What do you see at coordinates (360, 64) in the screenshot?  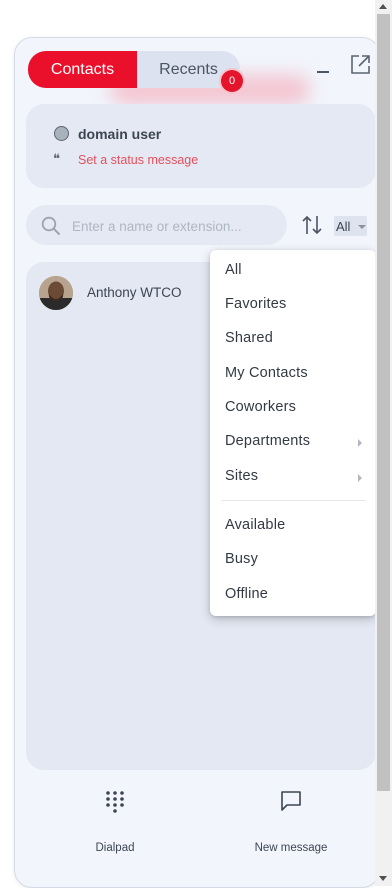 I see `popout-icon` at bounding box center [360, 64].